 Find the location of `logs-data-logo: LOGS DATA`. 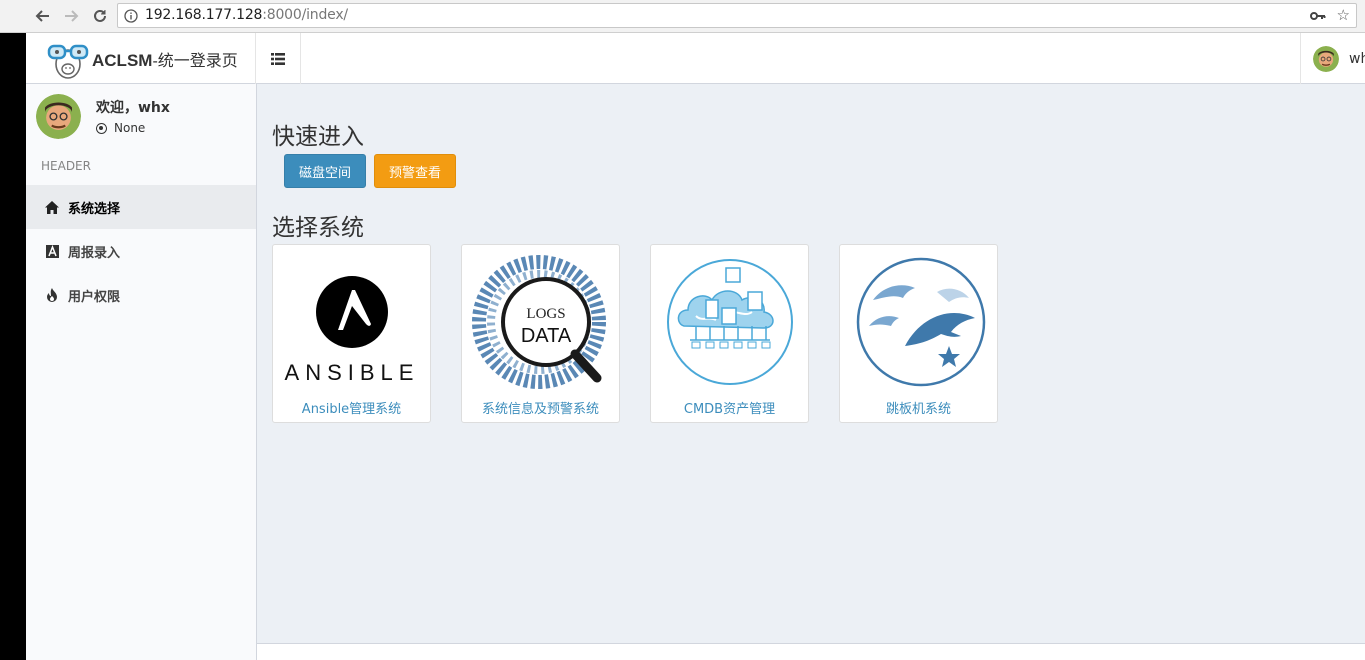

logs-data-logo: LOGS DATA is located at coordinates (541, 322).